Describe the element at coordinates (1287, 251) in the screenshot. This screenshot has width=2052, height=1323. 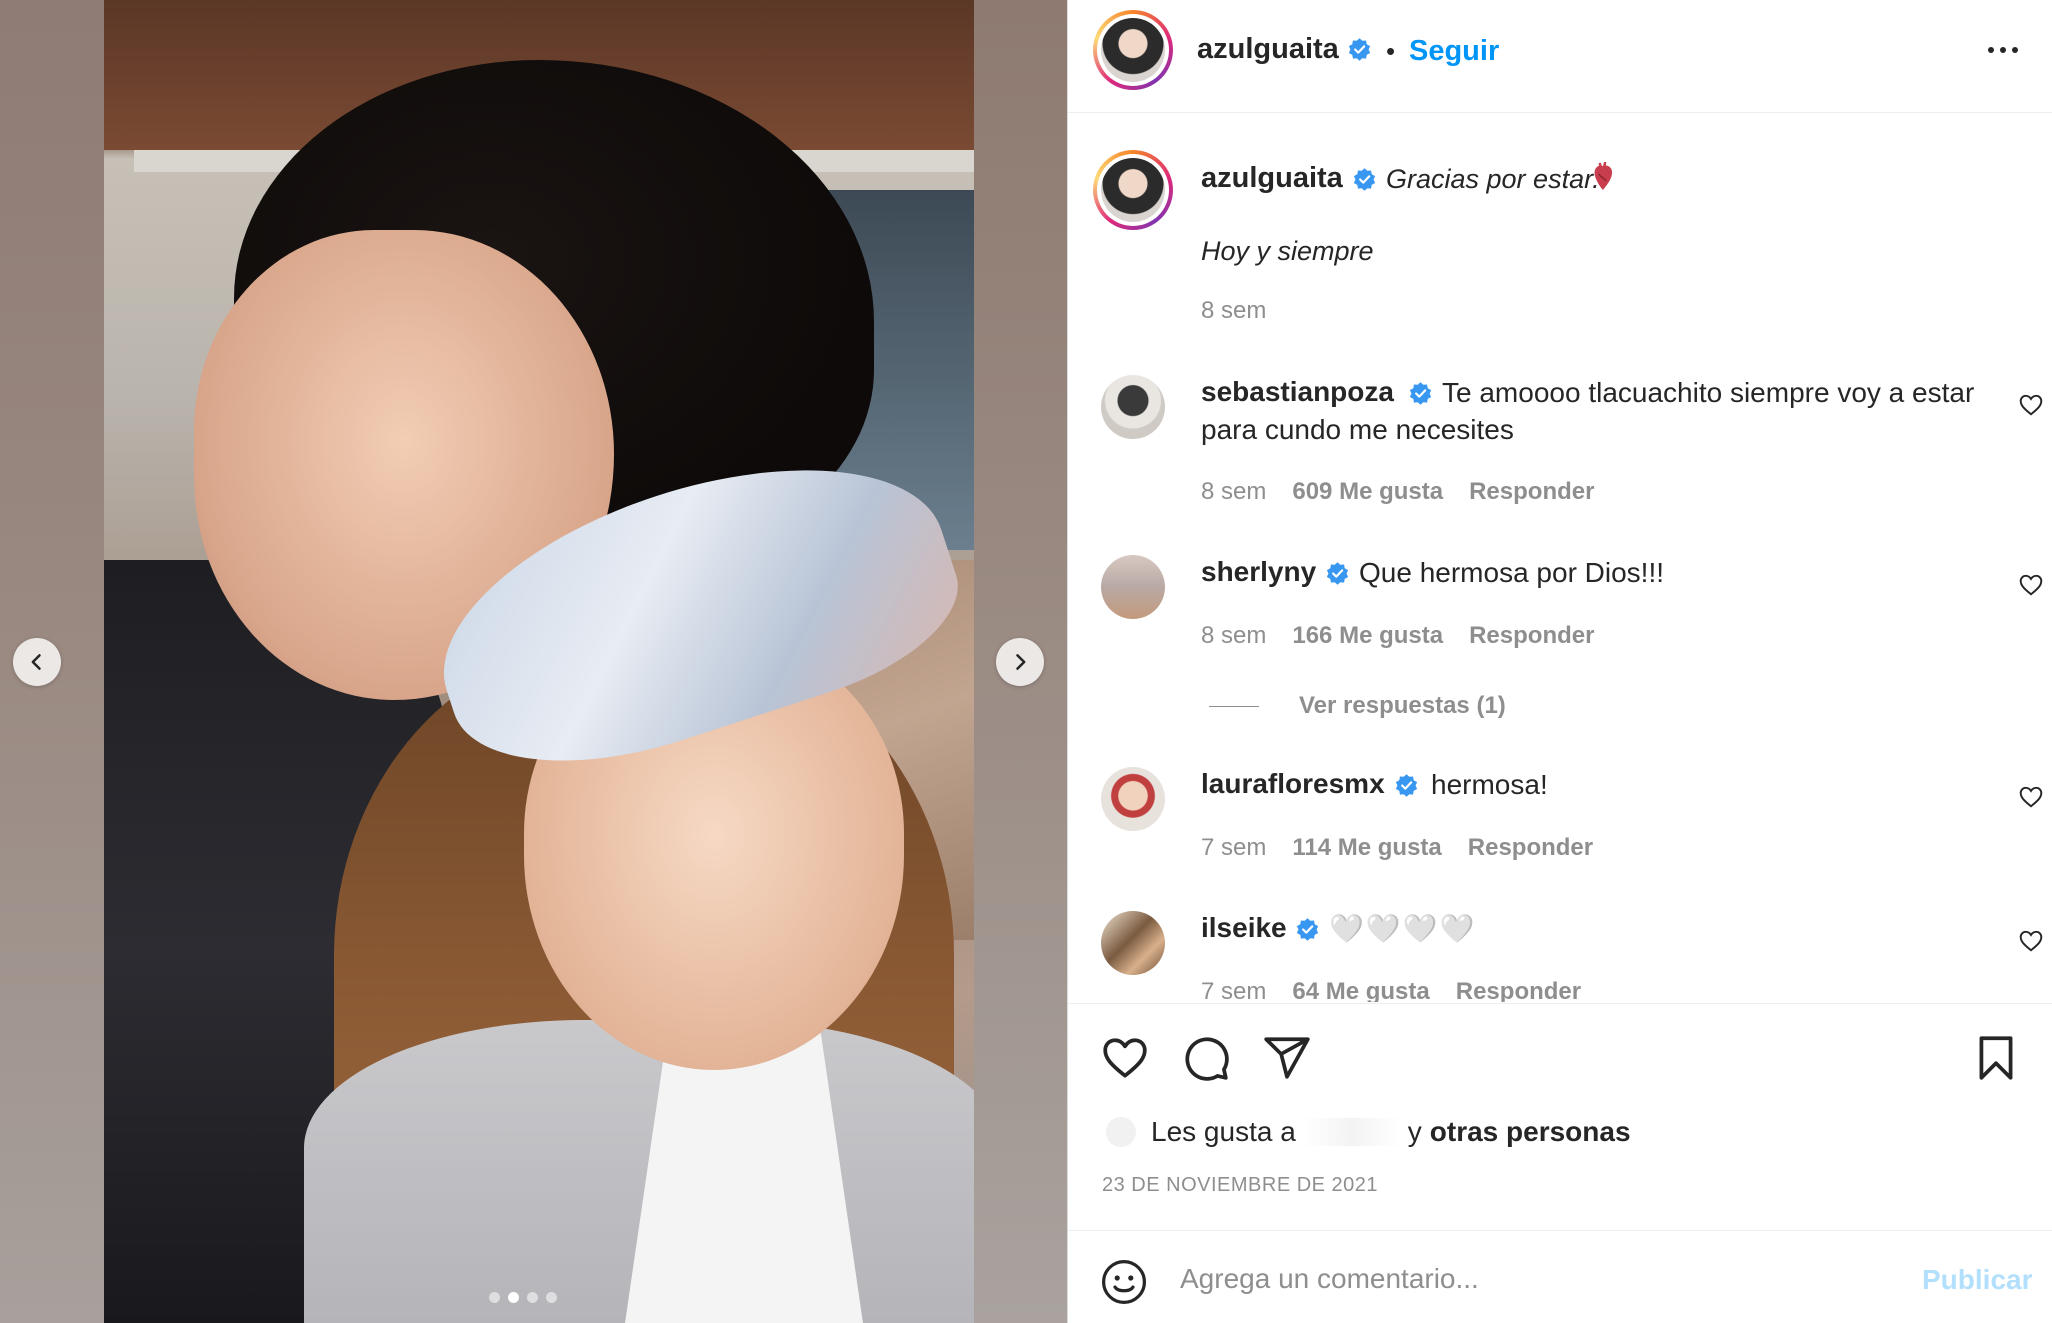
I see `caption-text-line2: Hoy y siempre` at that location.